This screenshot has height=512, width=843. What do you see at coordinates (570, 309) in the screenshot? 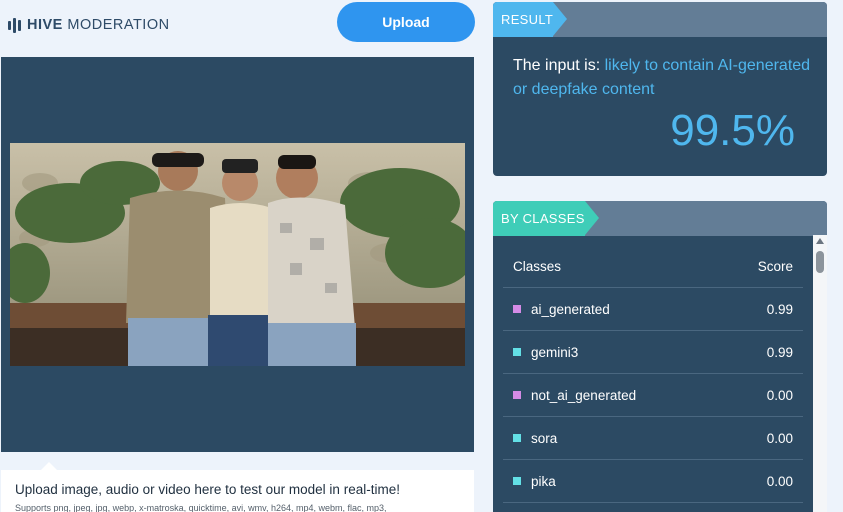
I see `class-name: ai_generated` at bounding box center [570, 309].